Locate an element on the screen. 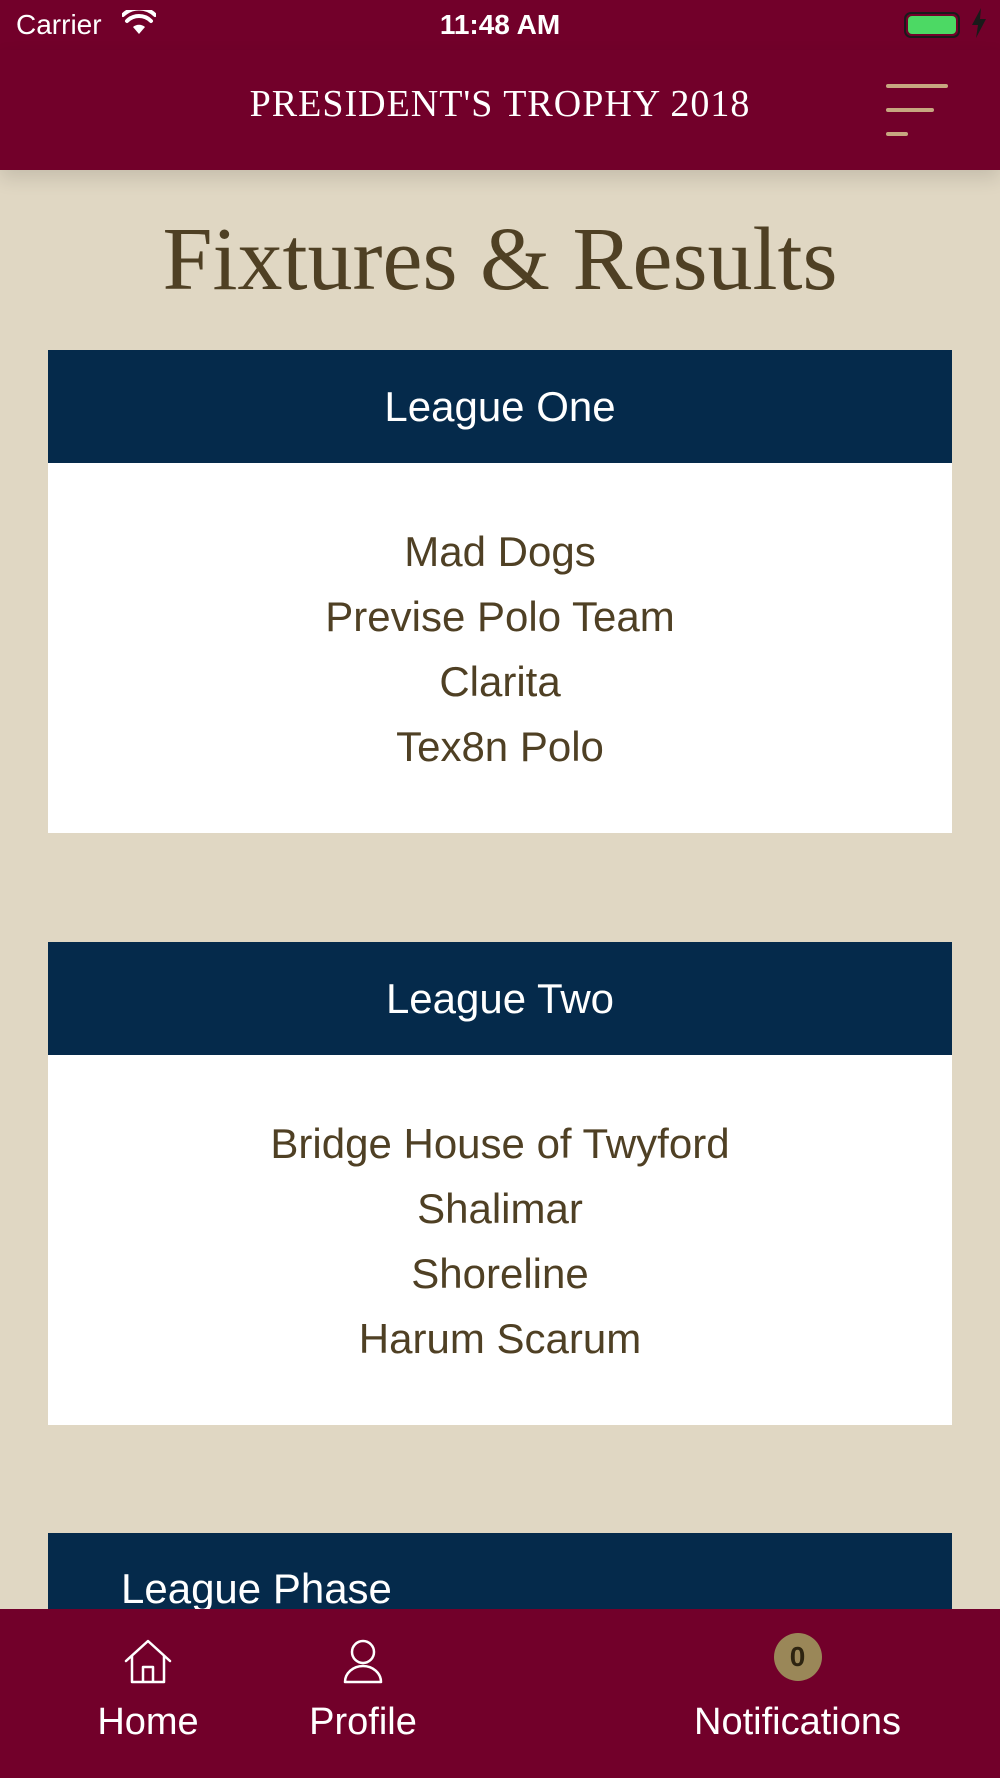 This screenshot has width=1000, height=1778. team-name: Tex8n Polo is located at coordinates (500, 746).